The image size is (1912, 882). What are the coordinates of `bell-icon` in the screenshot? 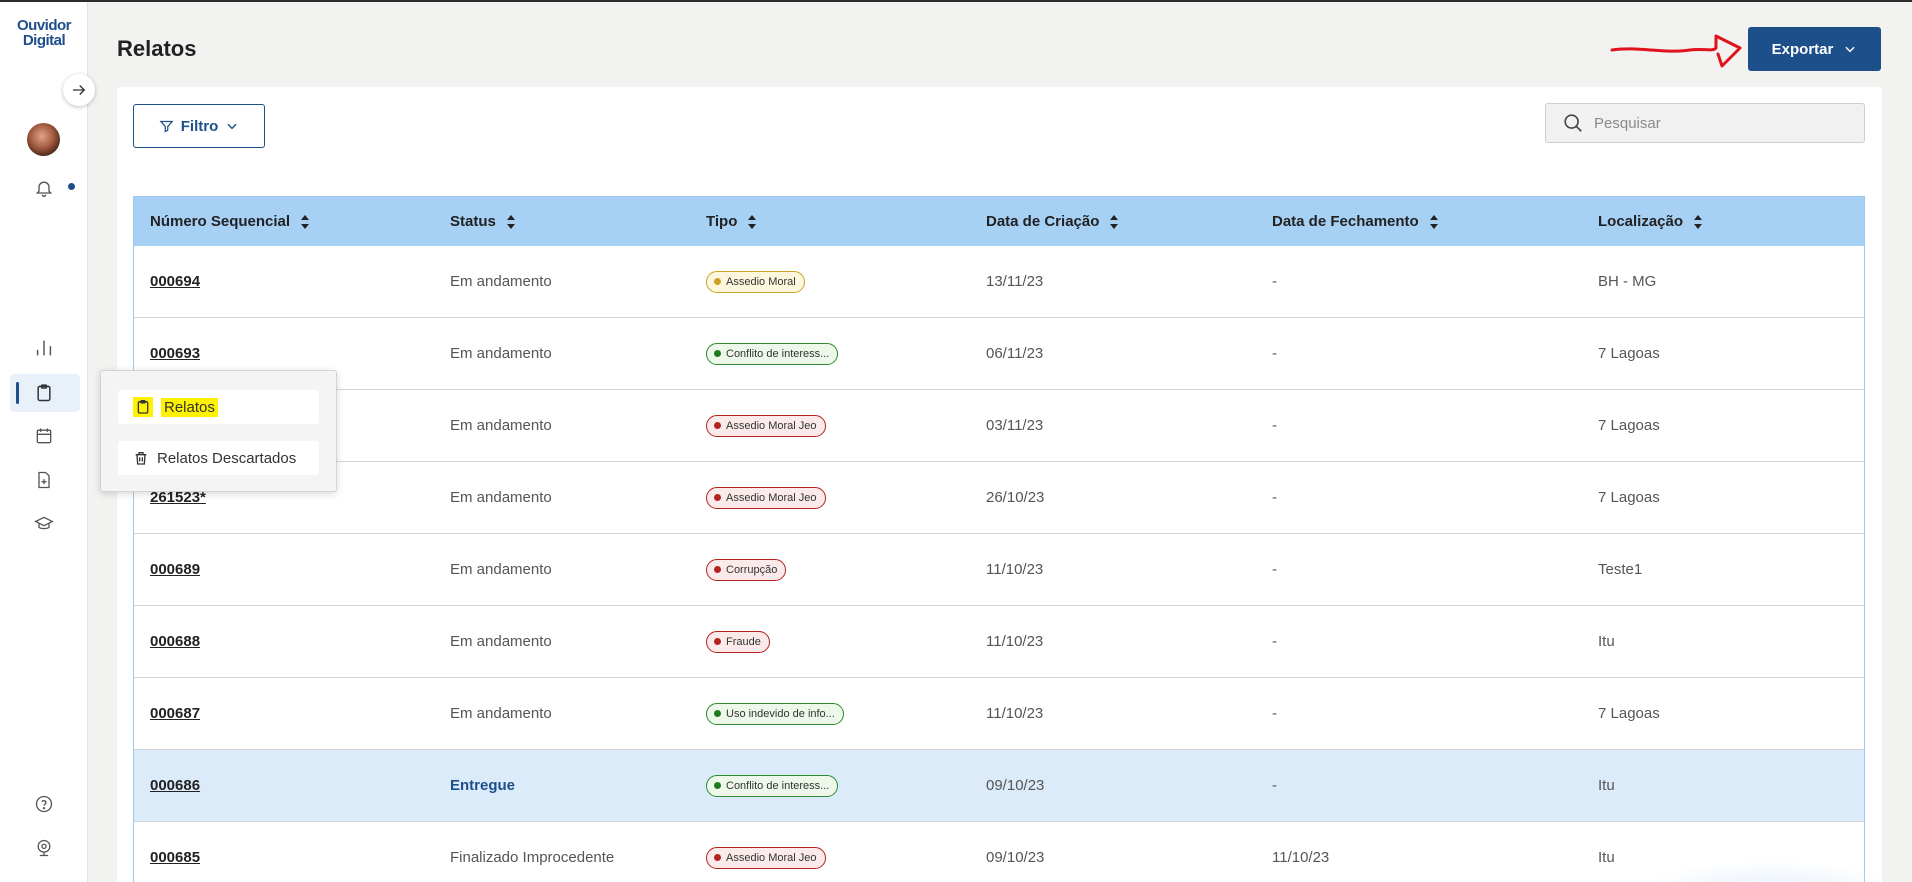 It's located at (44, 188).